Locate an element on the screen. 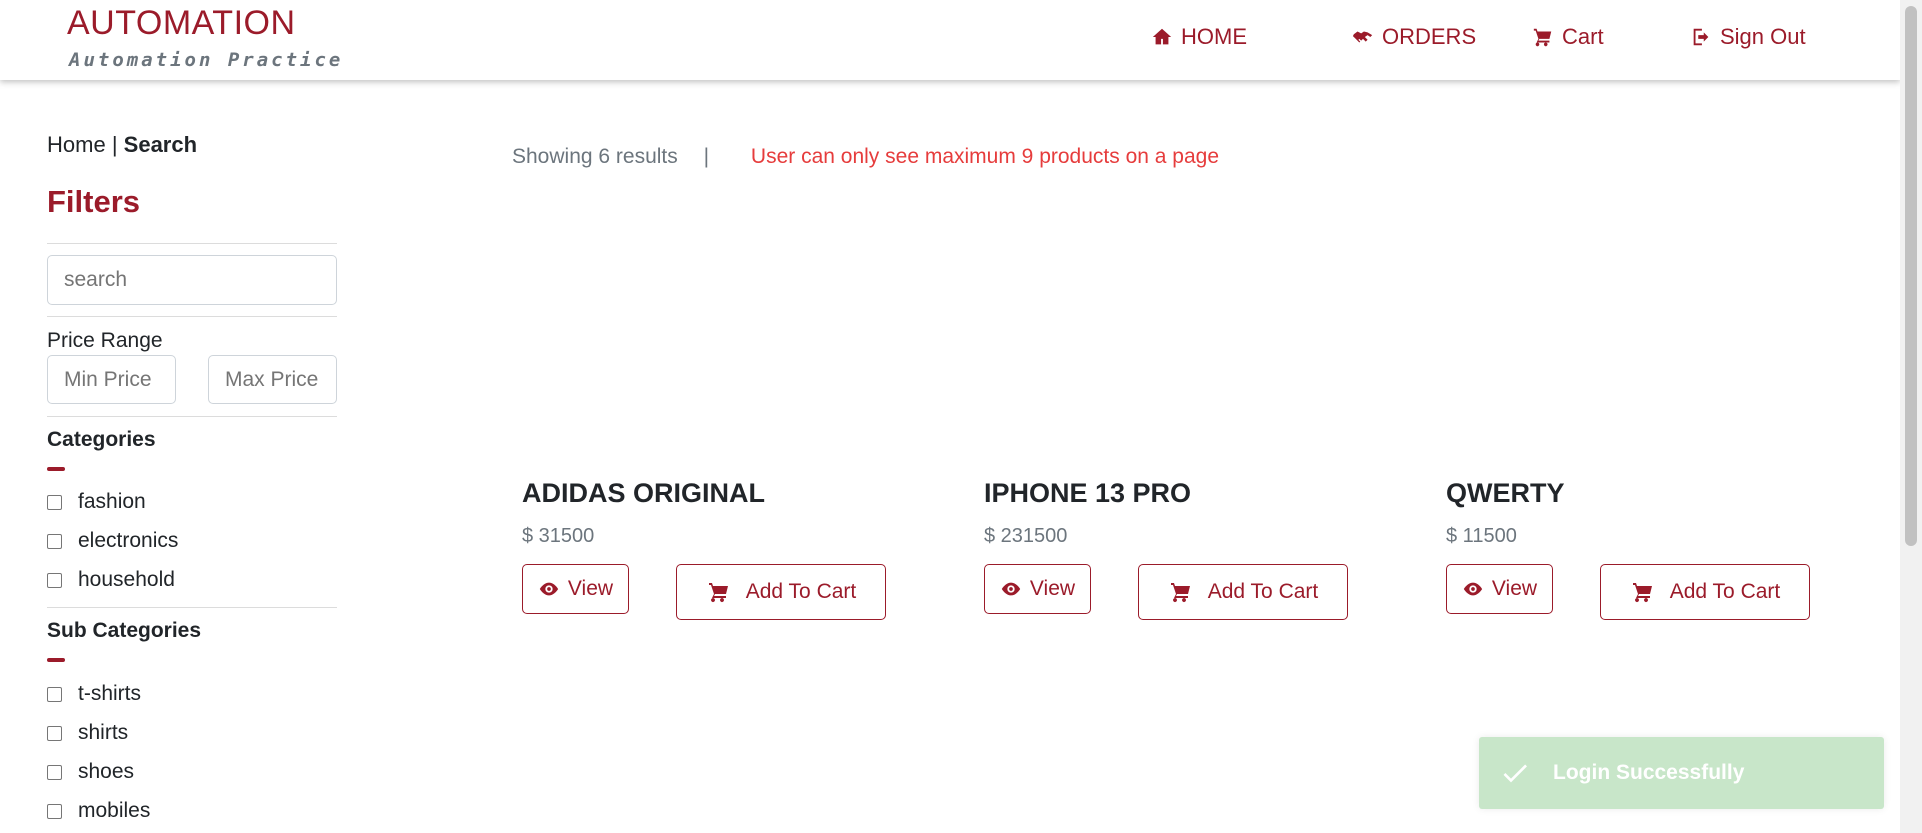  product-price: $ 11500 is located at coordinates (1481, 536).